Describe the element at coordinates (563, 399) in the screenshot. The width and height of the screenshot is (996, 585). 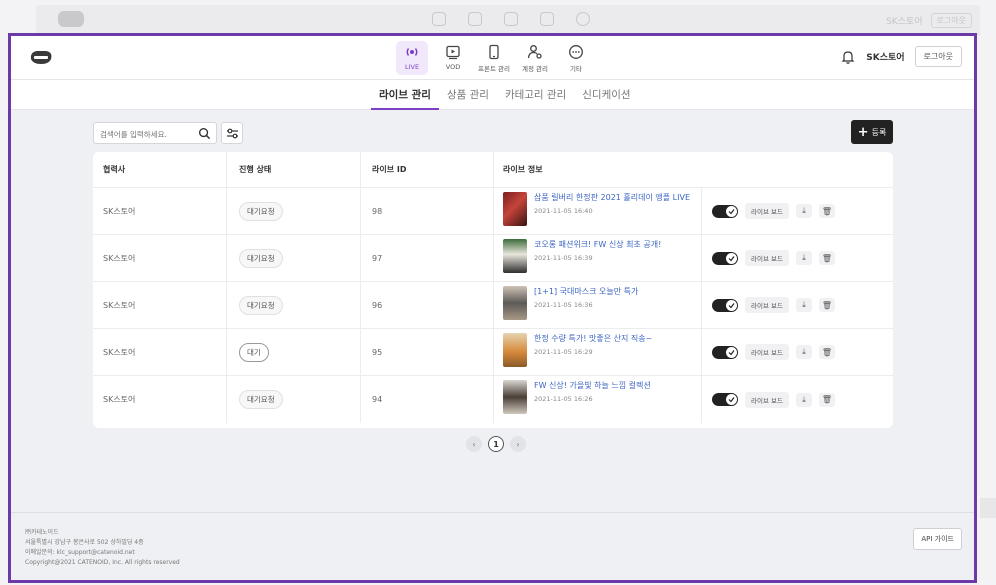
I see `live-time: 2021-11-05 16:26` at that location.